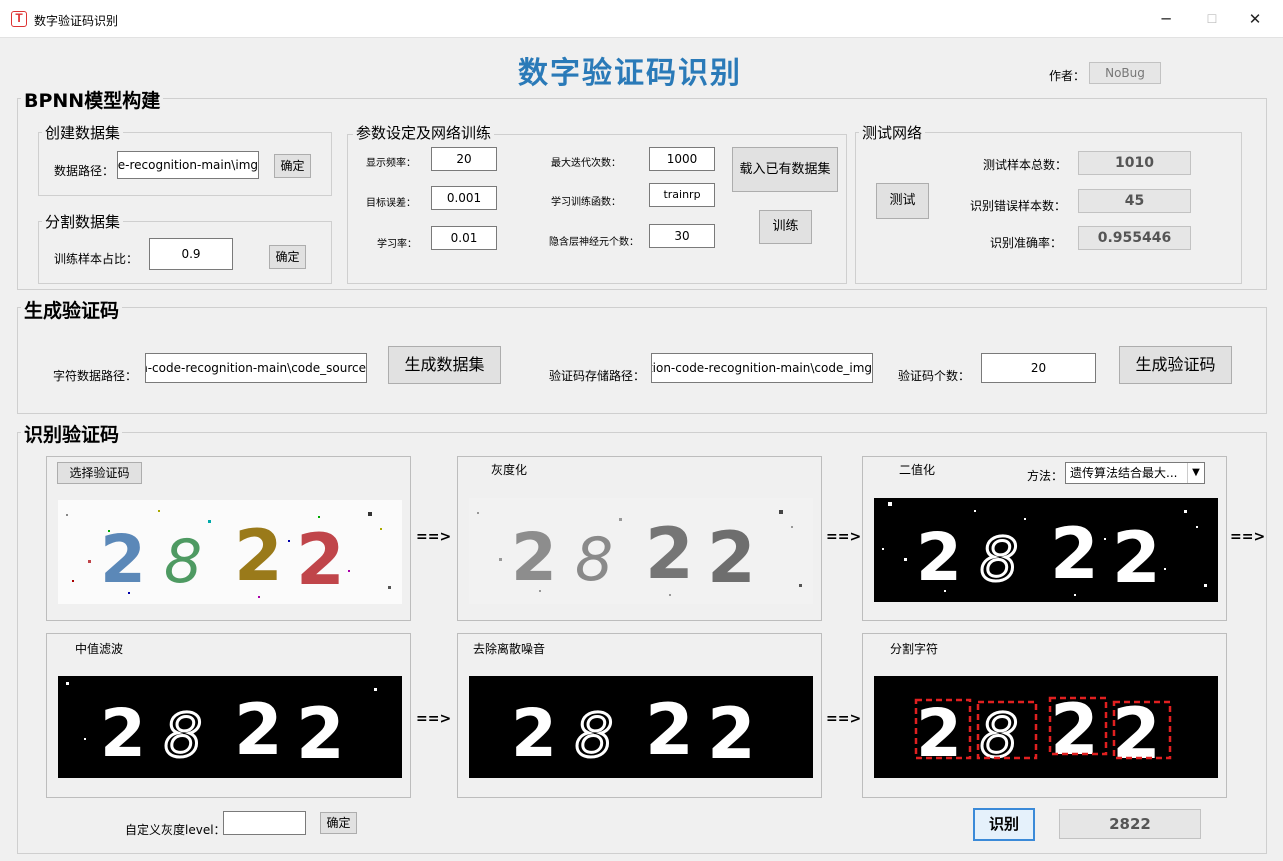 This screenshot has height=861, width=1283. Describe the element at coordinates (594, 242) in the screenshot. I see `hidden-neurons-label: 隐含层神经元个数：` at that location.